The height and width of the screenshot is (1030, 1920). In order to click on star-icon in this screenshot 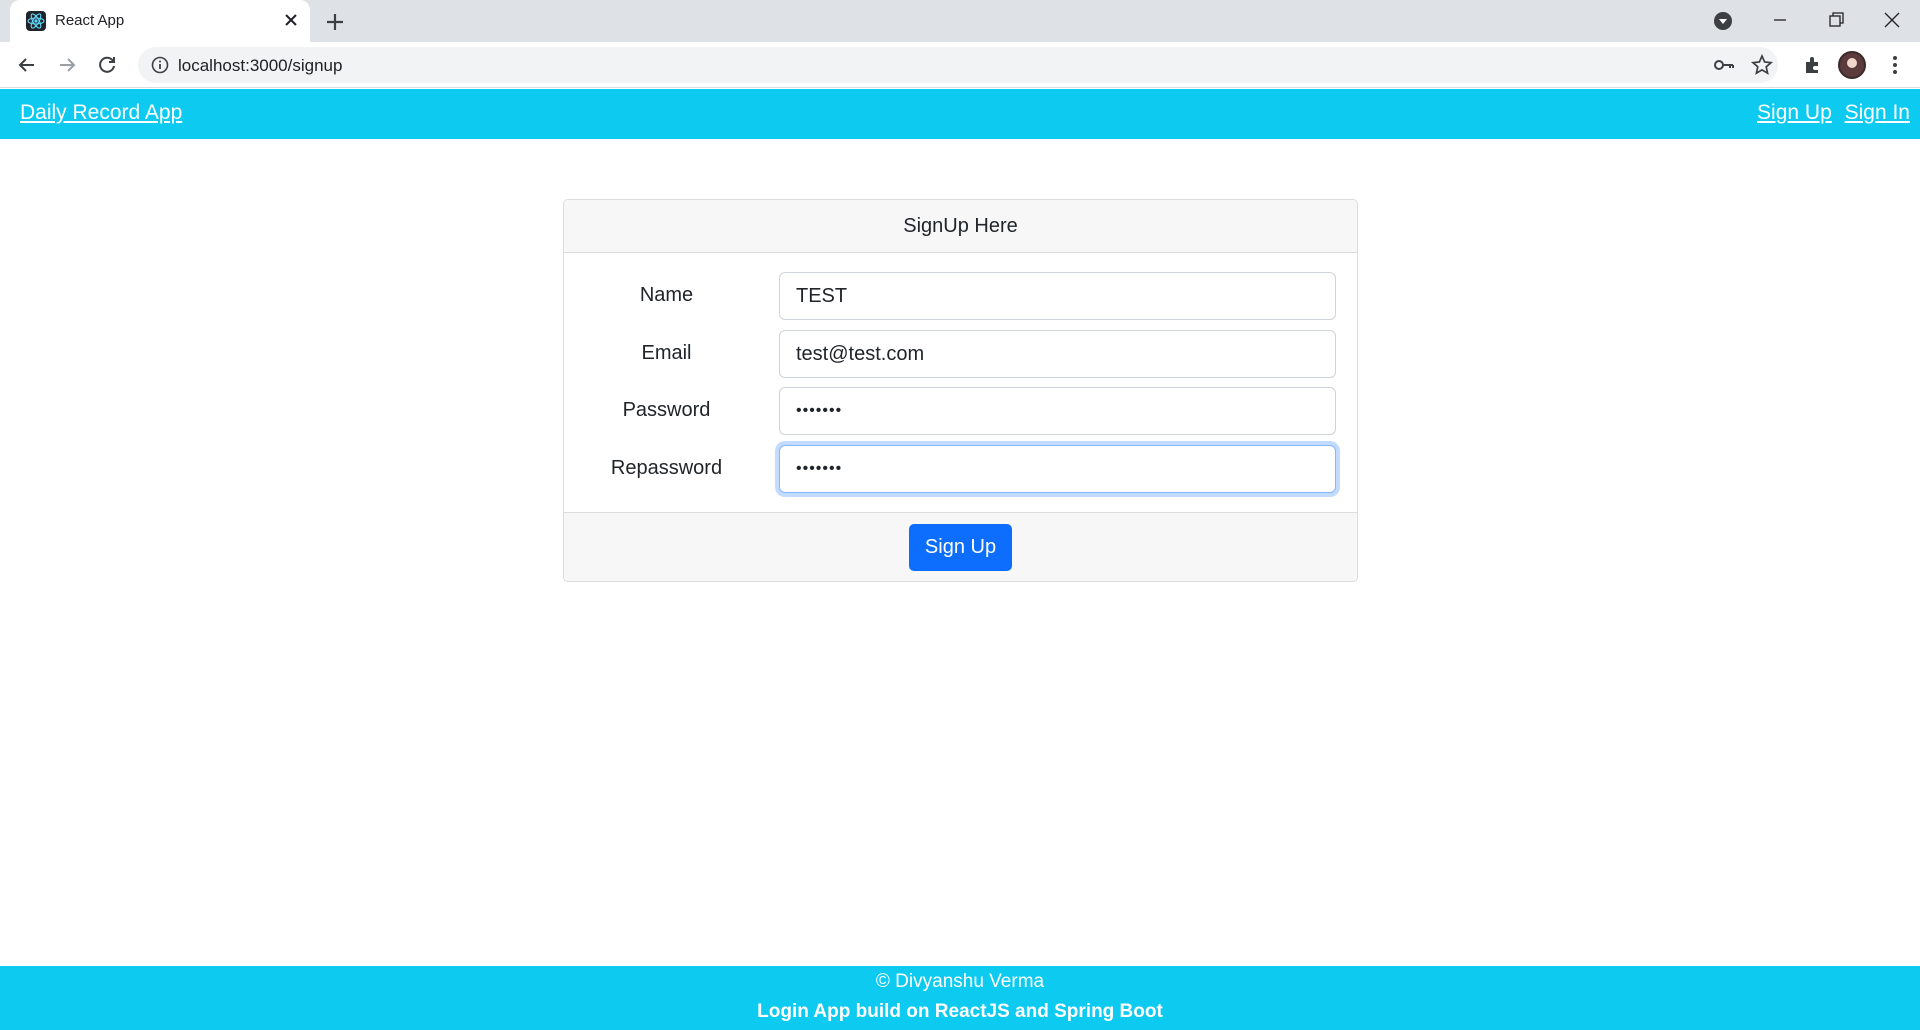, I will do `click(1762, 65)`.